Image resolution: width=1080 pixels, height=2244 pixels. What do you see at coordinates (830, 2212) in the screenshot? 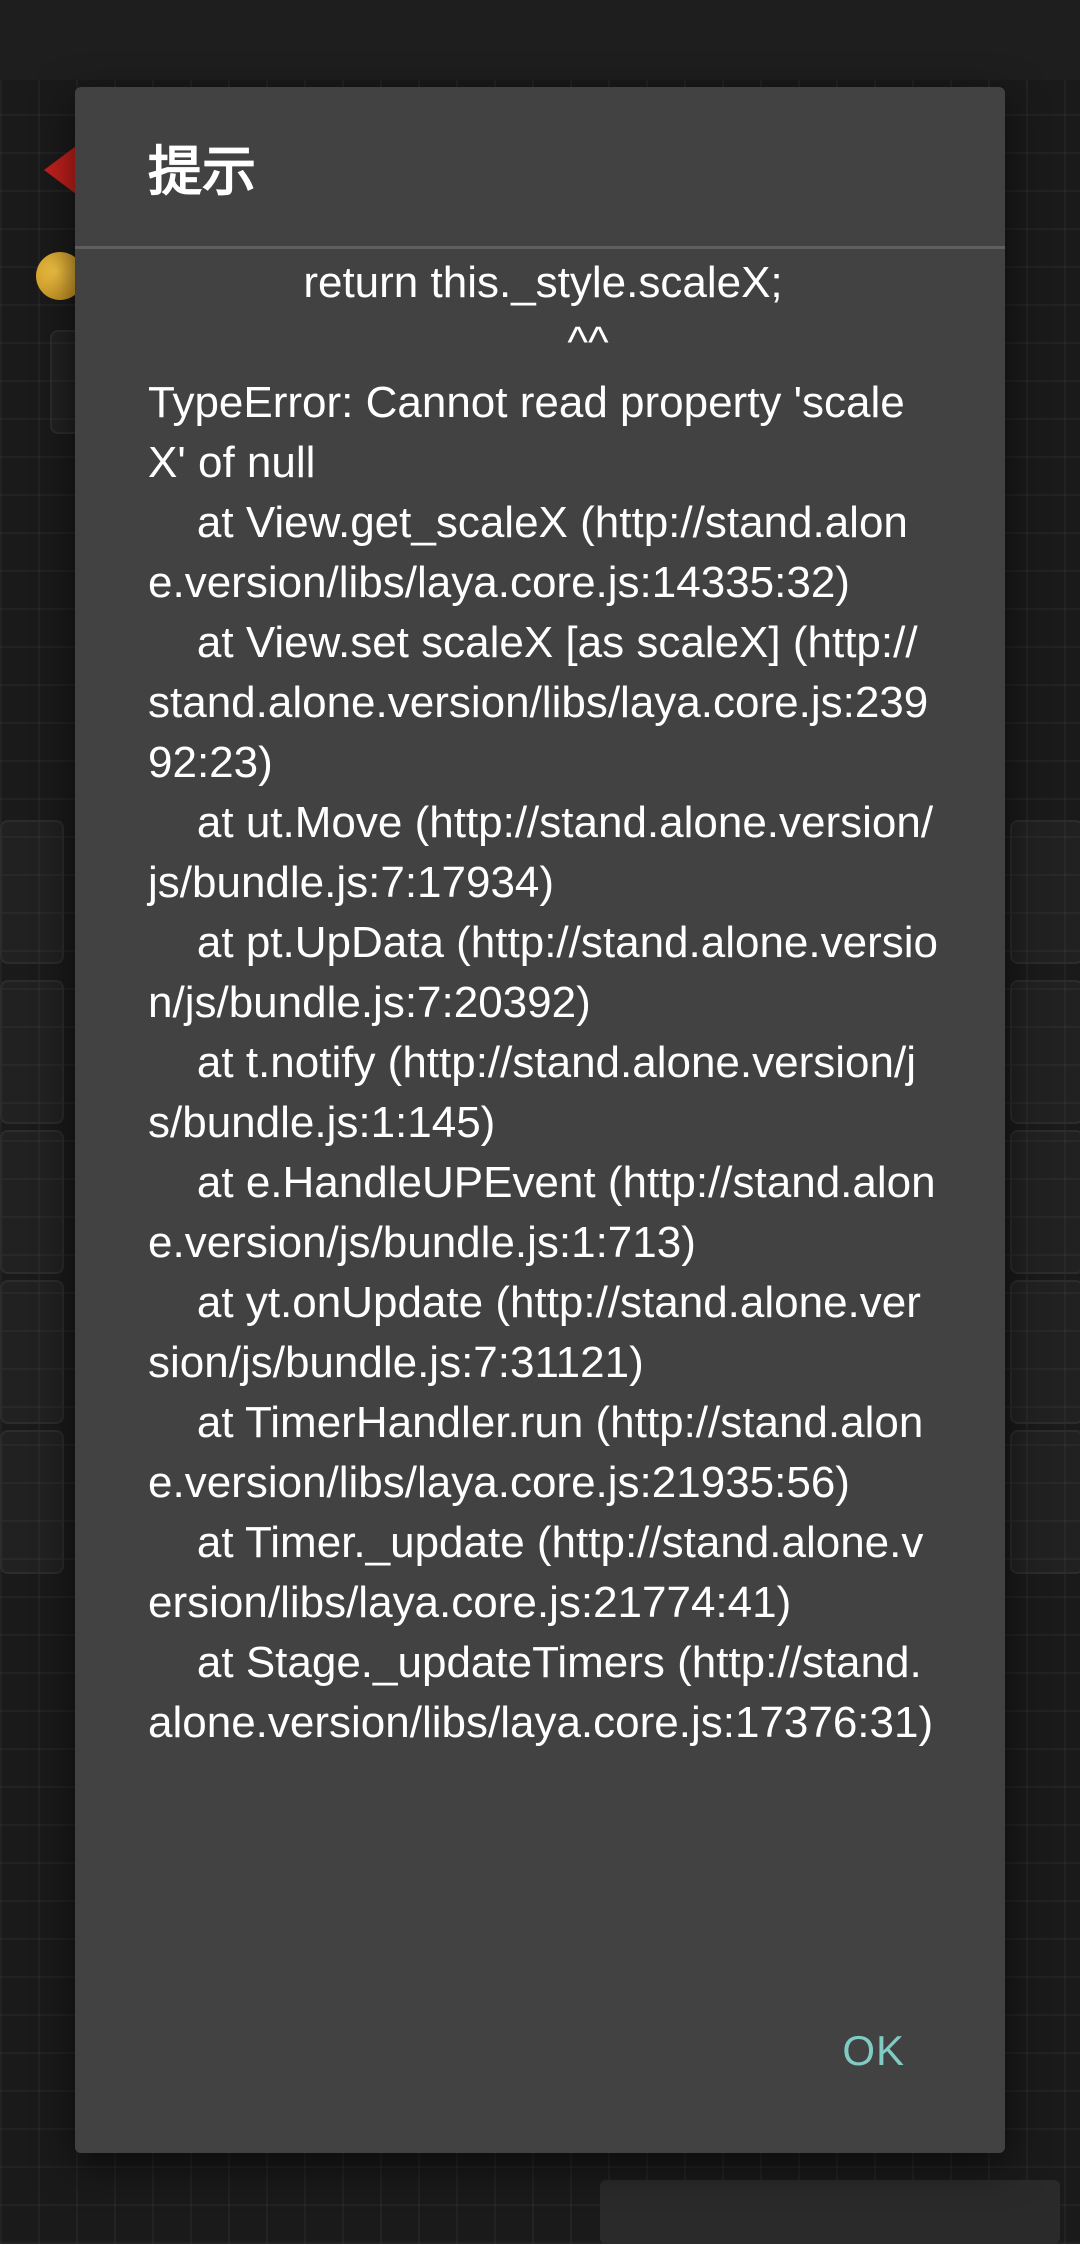
I see `background-bottom-bar` at bounding box center [830, 2212].